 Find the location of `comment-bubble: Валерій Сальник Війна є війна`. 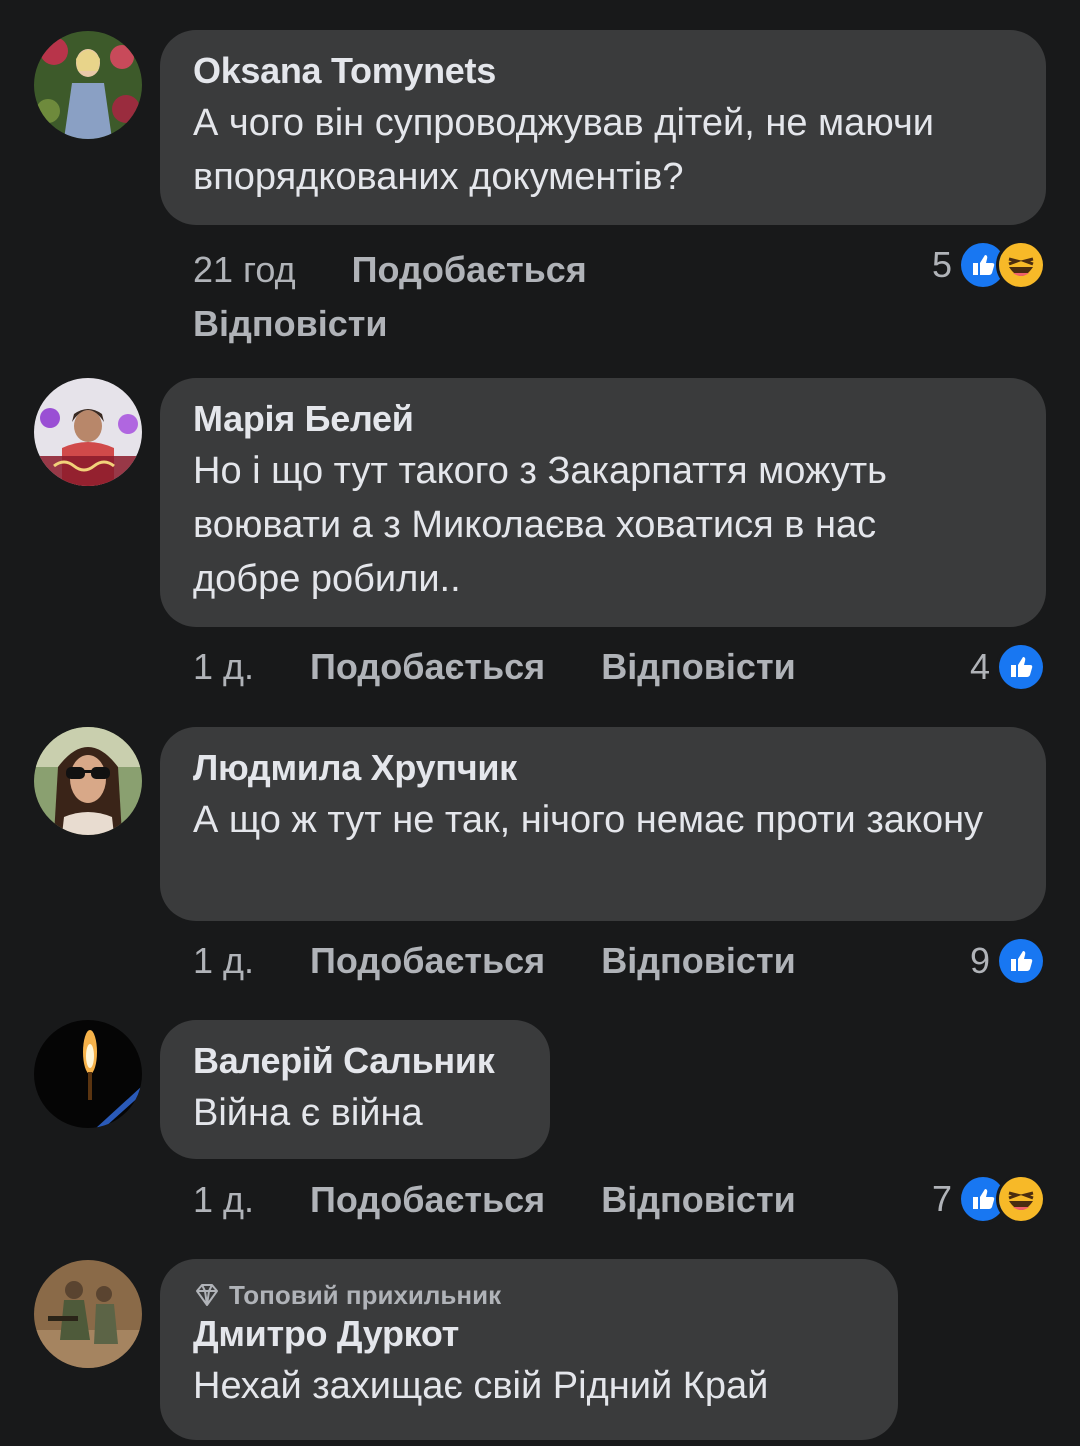

comment-bubble: Валерій Сальник Війна є війна is located at coordinates (355, 1089).